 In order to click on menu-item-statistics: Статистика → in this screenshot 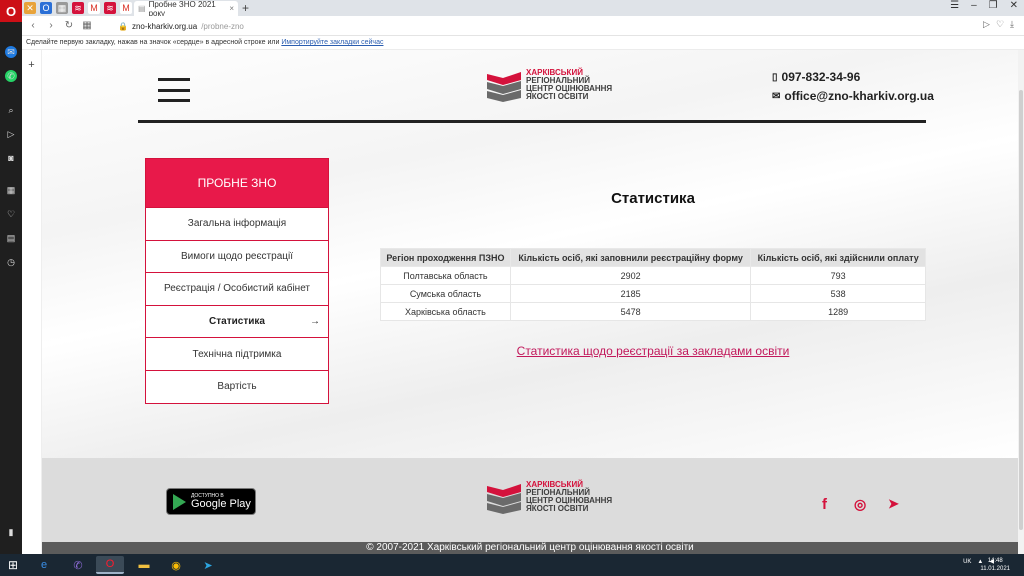, I will do `click(237, 321)`.